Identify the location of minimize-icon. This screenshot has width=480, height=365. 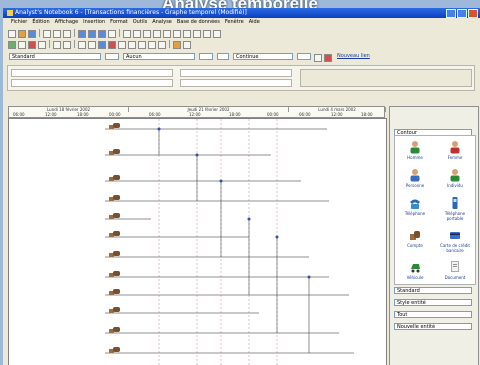
(451, 13).